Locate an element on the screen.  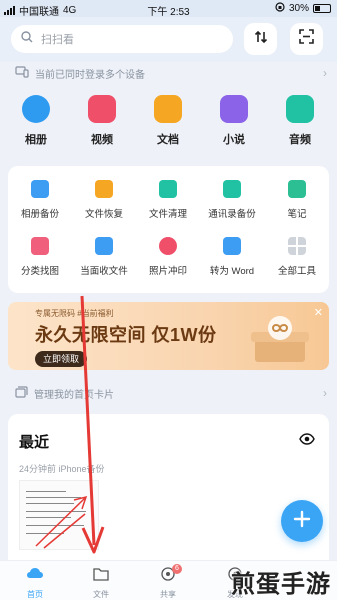
tab-home: 首页 is located at coordinates (35, 583).